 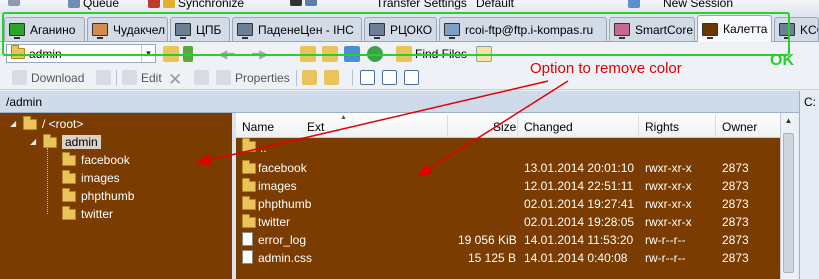 I want to click on sort-ascending-icon: ▲, so click(x=343, y=117).